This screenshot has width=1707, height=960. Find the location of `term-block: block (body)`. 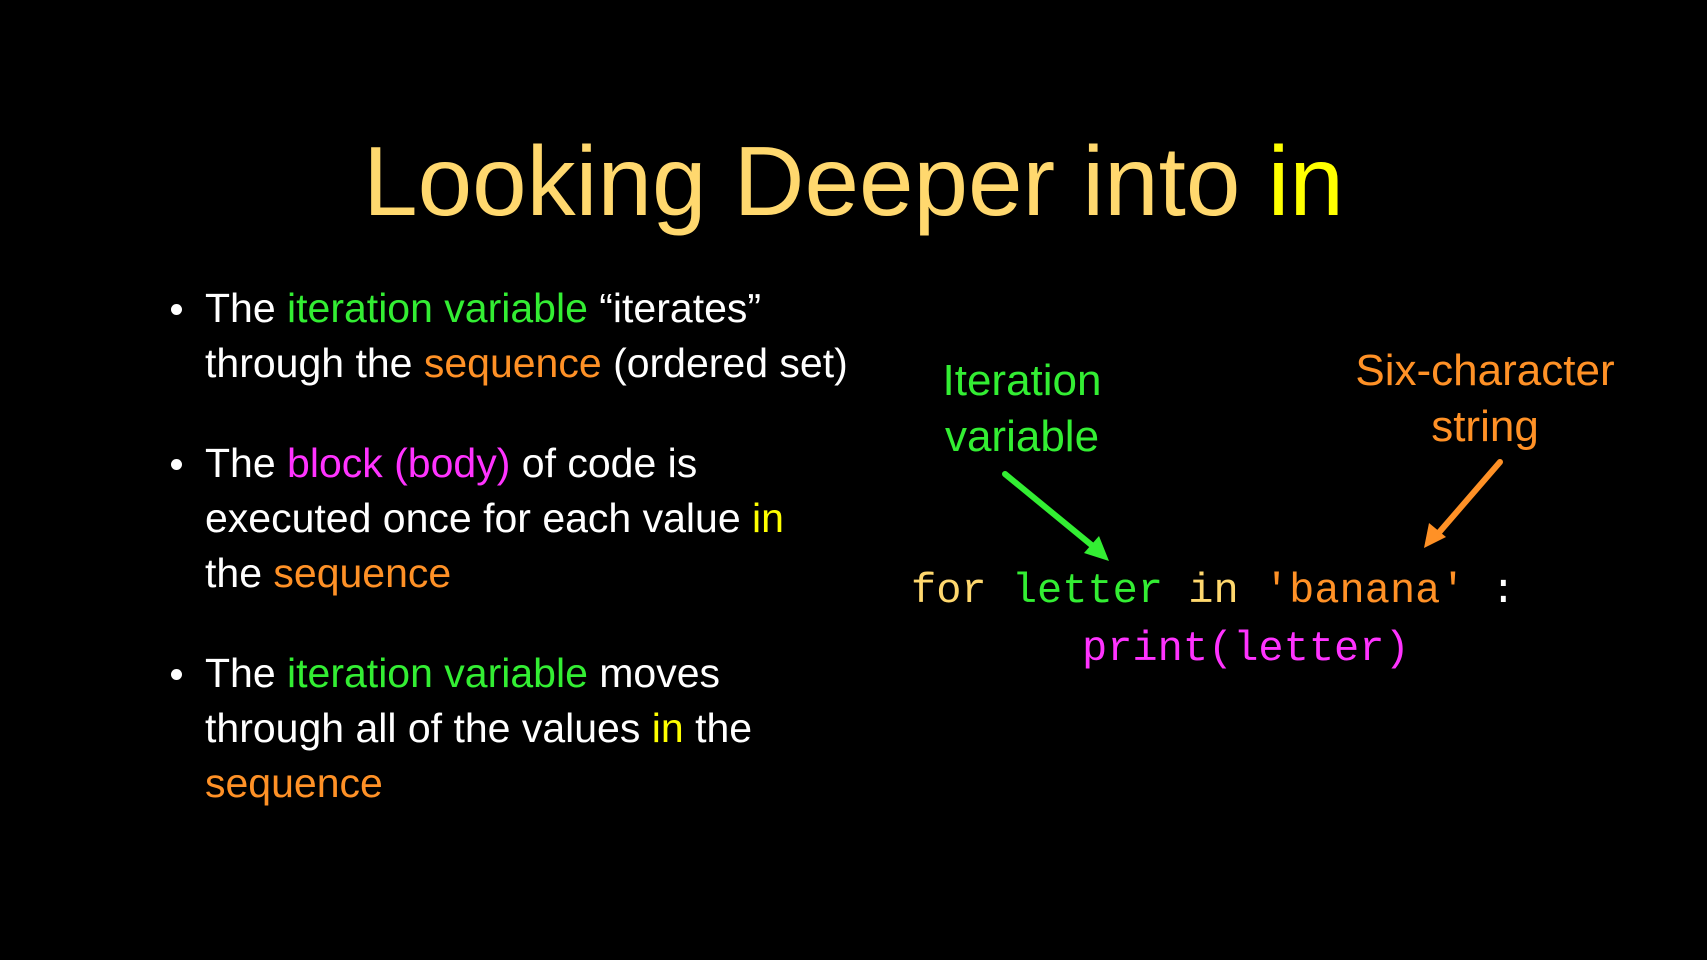

term-block: block (body) is located at coordinates (399, 463).